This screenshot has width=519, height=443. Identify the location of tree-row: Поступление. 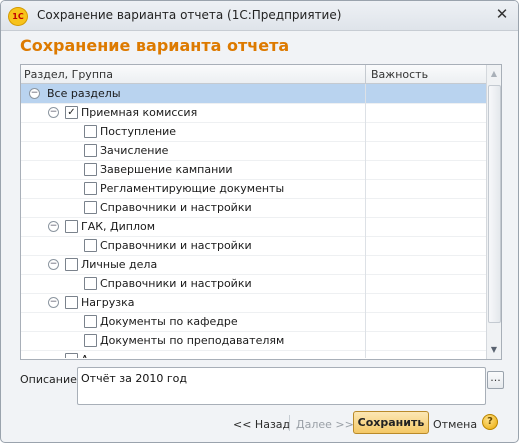
(253, 132).